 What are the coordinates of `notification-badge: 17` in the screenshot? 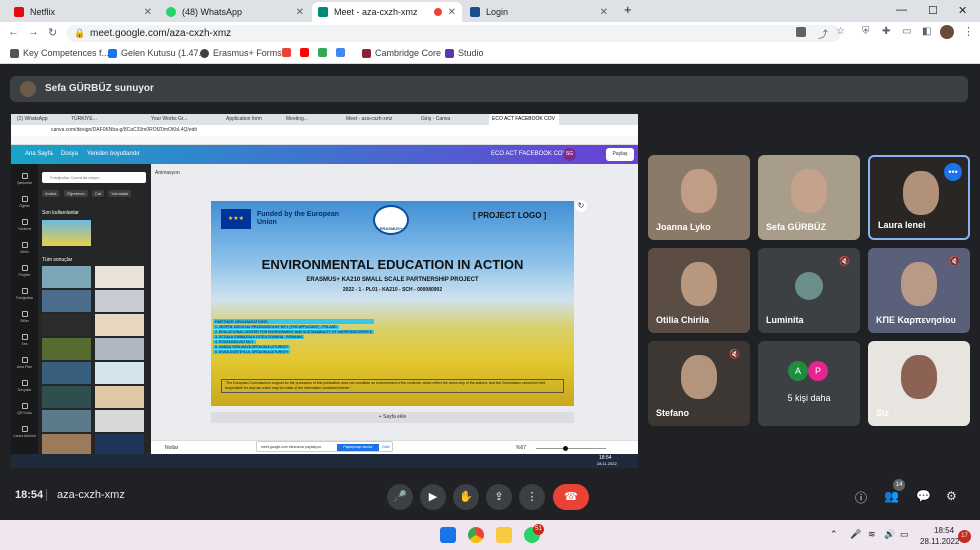 It's located at (964, 536).